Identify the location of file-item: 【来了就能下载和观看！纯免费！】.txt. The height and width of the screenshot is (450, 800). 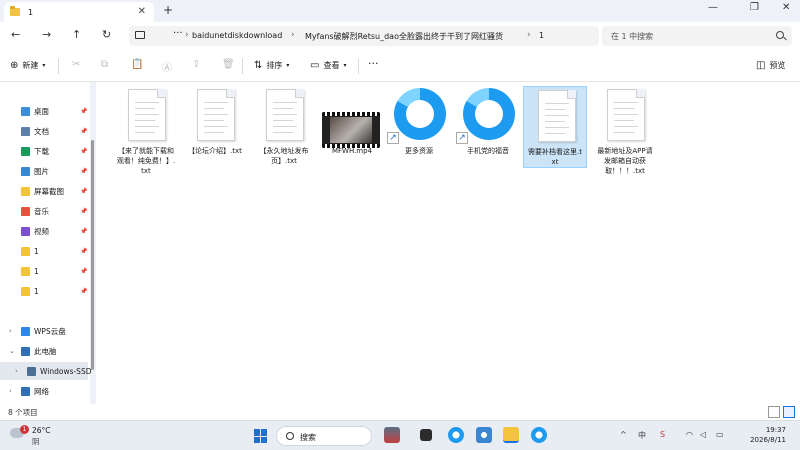
(146, 131).